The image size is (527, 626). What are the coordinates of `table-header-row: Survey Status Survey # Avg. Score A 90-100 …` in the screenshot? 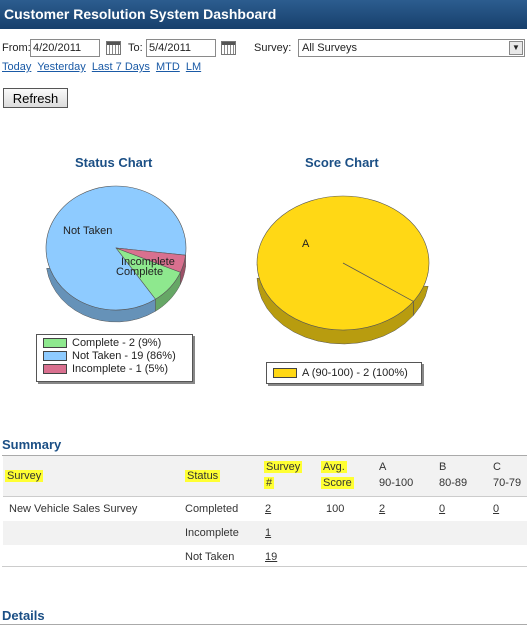 It's located at (265, 476).